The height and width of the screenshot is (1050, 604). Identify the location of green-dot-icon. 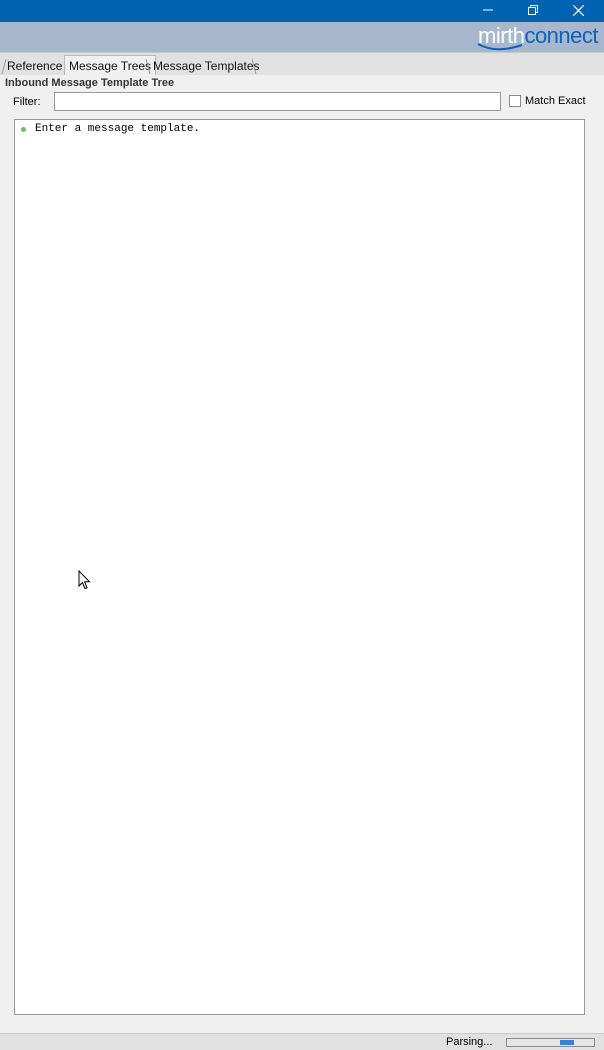
(23, 129).